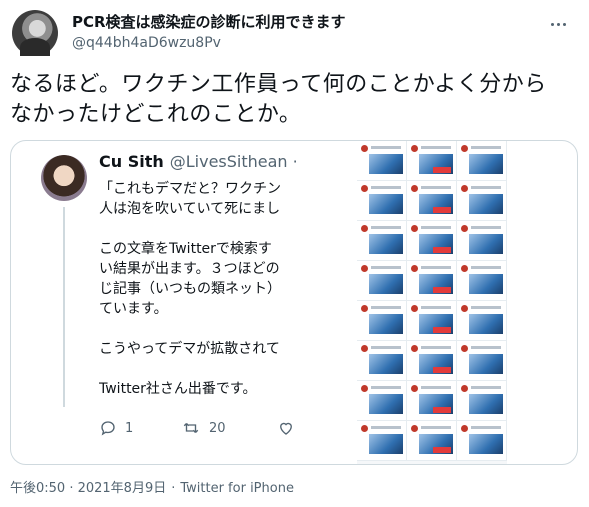 This screenshot has width=589, height=507. I want to click on reply-icon, so click(108, 428).